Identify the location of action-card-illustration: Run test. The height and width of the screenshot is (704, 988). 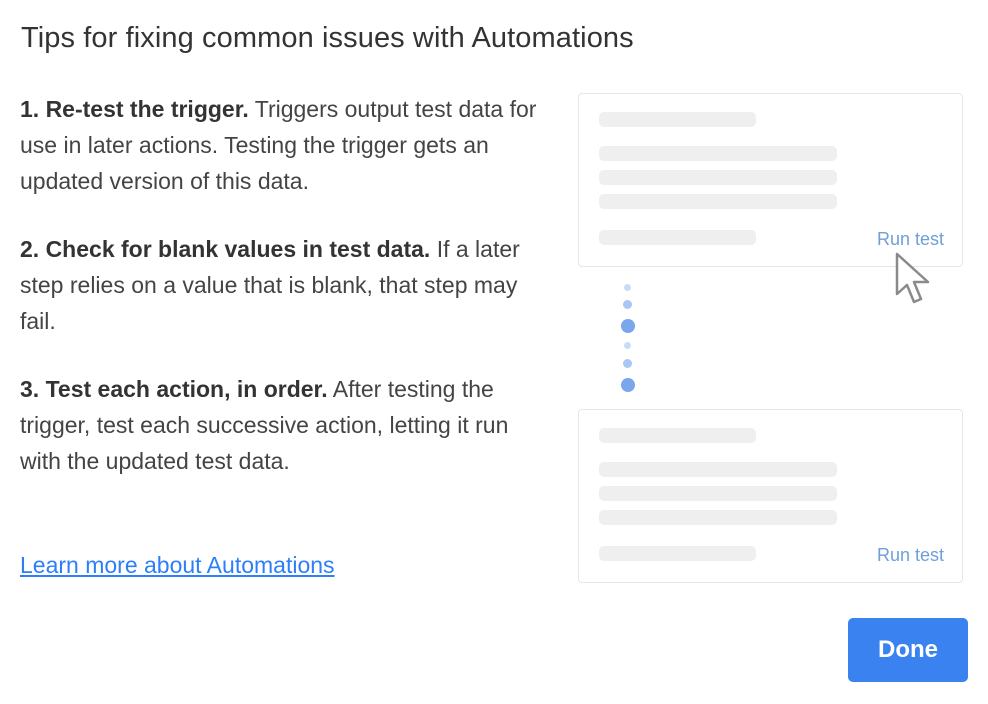
(770, 496).